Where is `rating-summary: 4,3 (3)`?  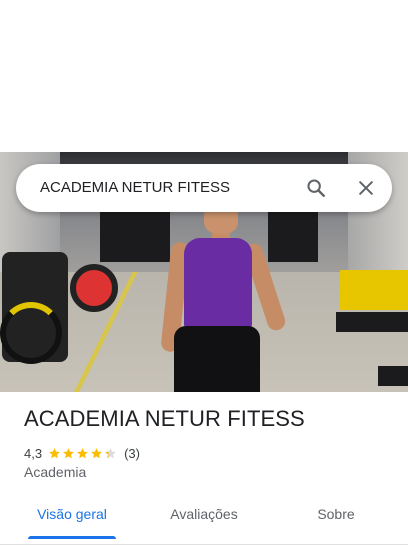
rating-summary: 4,3 (3) is located at coordinates (82, 453).